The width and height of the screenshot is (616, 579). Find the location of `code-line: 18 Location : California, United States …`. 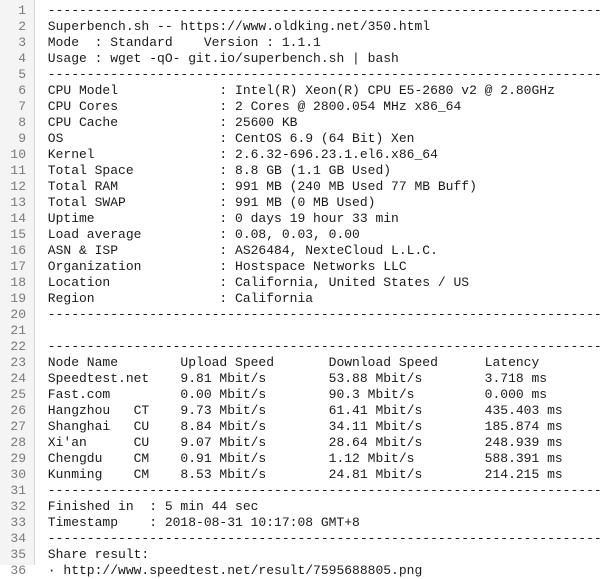

code-line: 18 Location : California, United States … is located at coordinates (308, 283).